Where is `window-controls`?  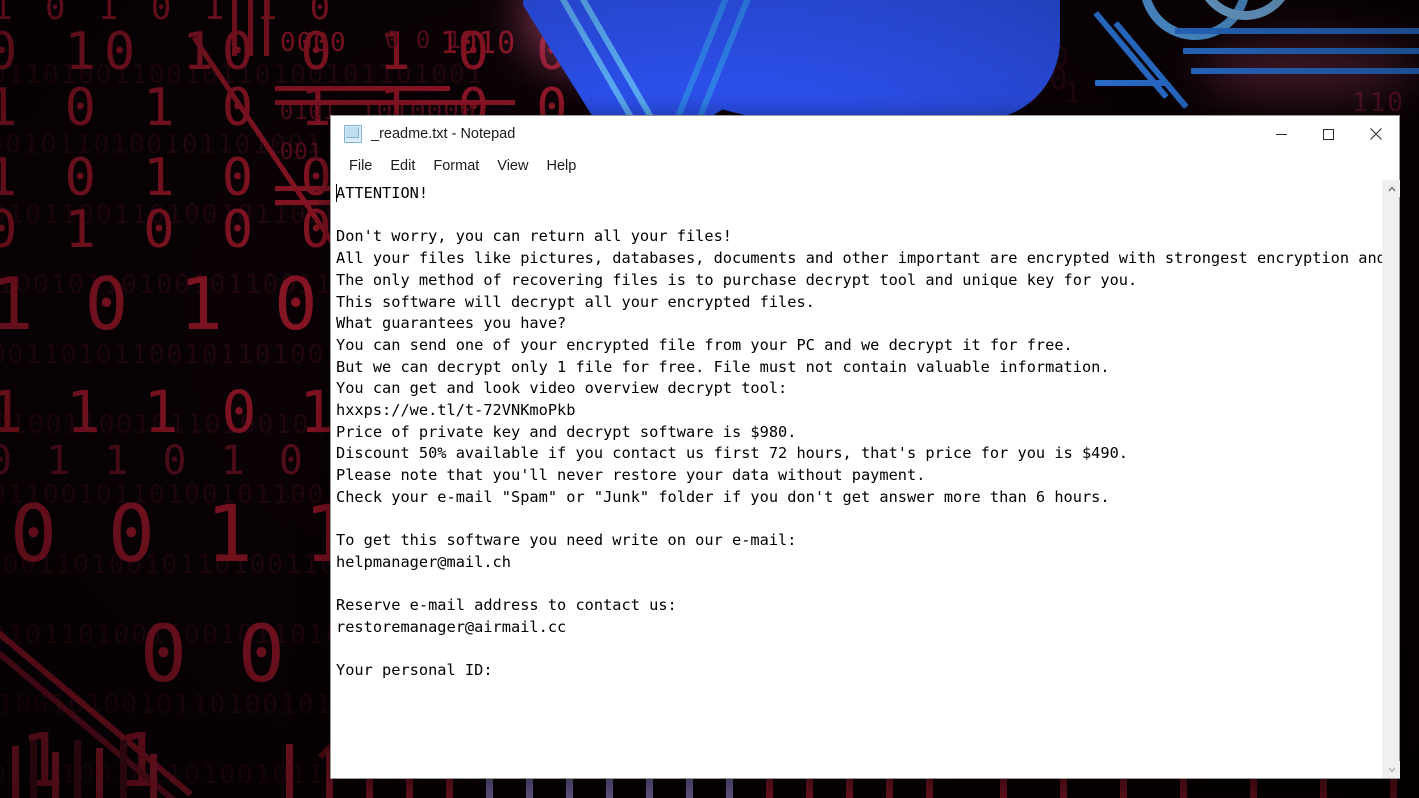
window-controls is located at coordinates (1328, 134).